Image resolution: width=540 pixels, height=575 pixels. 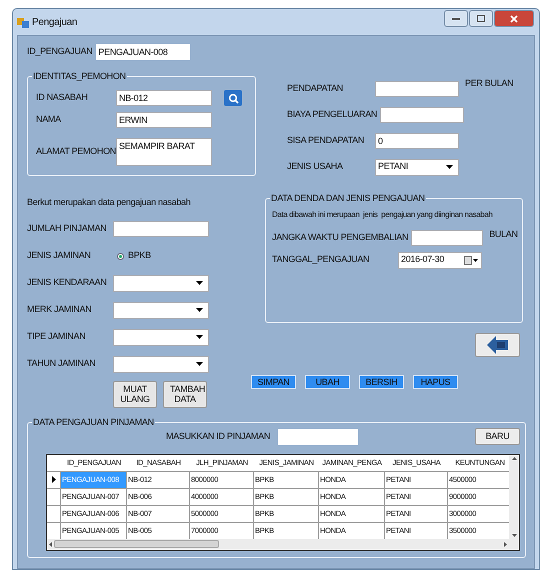 I want to click on field-label: MERK JAMINAN, so click(x=59, y=309).